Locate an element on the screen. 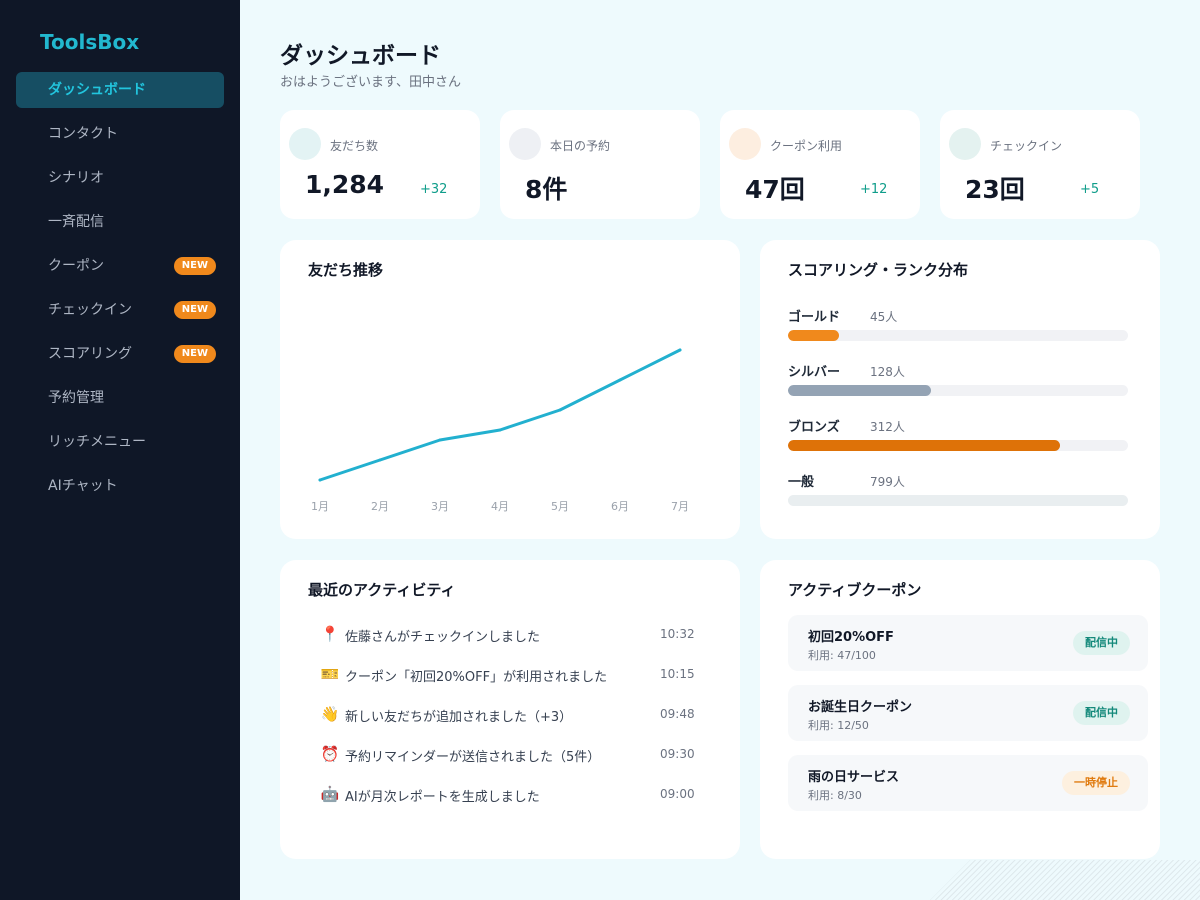  activity-item: 🤖 AIが月次レポートを生成しました 09:00 is located at coordinates (510, 796).